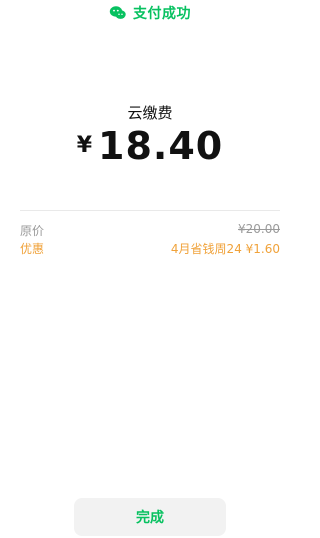 This screenshot has width=320, height=538. I want to click on divider, so click(150, 210).